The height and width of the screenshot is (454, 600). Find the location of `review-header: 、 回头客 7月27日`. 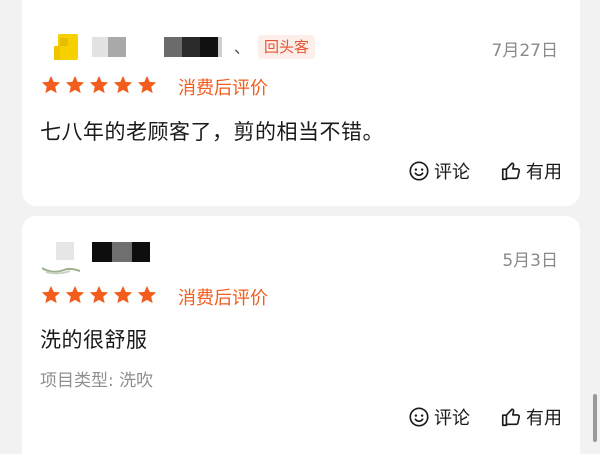

review-header: 、 回头客 7月27日 is located at coordinates (301, 47).